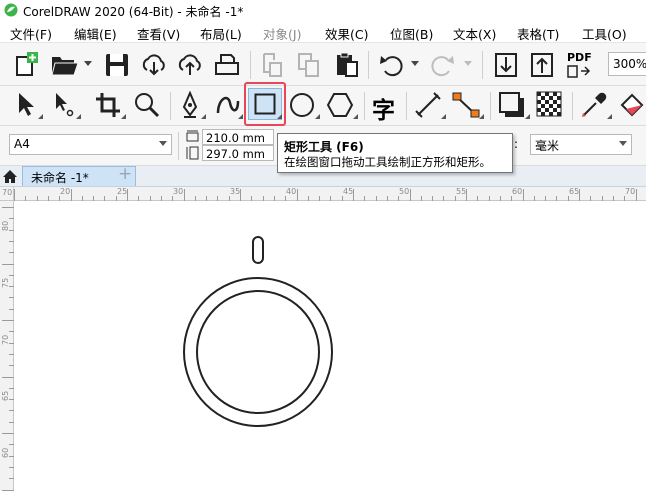 This screenshot has width=646, height=491. What do you see at coordinates (604, 33) in the screenshot?
I see `menu-tools: 工具(O)` at bounding box center [604, 33].